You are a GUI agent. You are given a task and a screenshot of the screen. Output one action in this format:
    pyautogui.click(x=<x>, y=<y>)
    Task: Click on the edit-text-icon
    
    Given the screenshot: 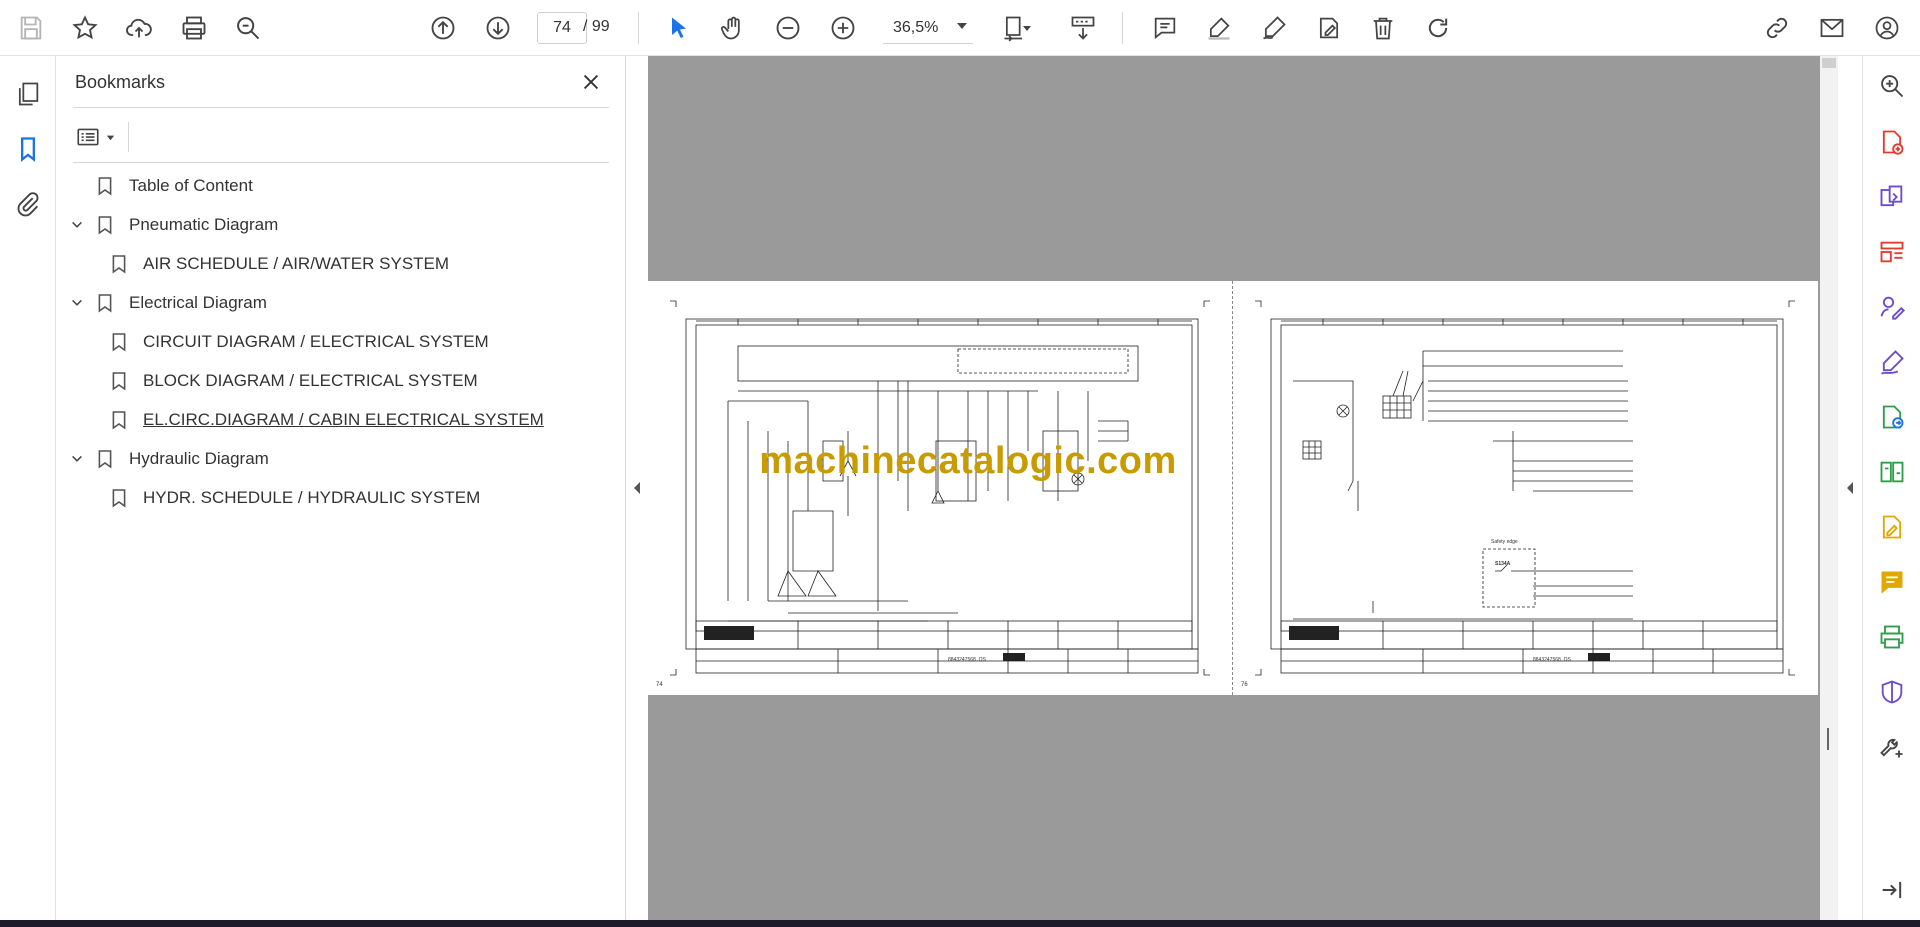 What is the action you would take?
    pyautogui.click(x=1329, y=28)
    